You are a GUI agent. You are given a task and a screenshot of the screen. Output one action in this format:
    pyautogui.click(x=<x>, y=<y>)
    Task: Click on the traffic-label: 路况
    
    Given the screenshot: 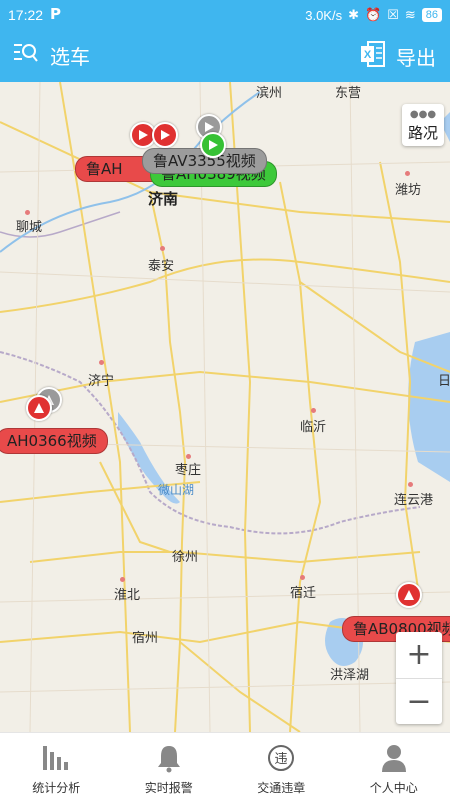 What is the action you would take?
    pyautogui.click(x=423, y=132)
    